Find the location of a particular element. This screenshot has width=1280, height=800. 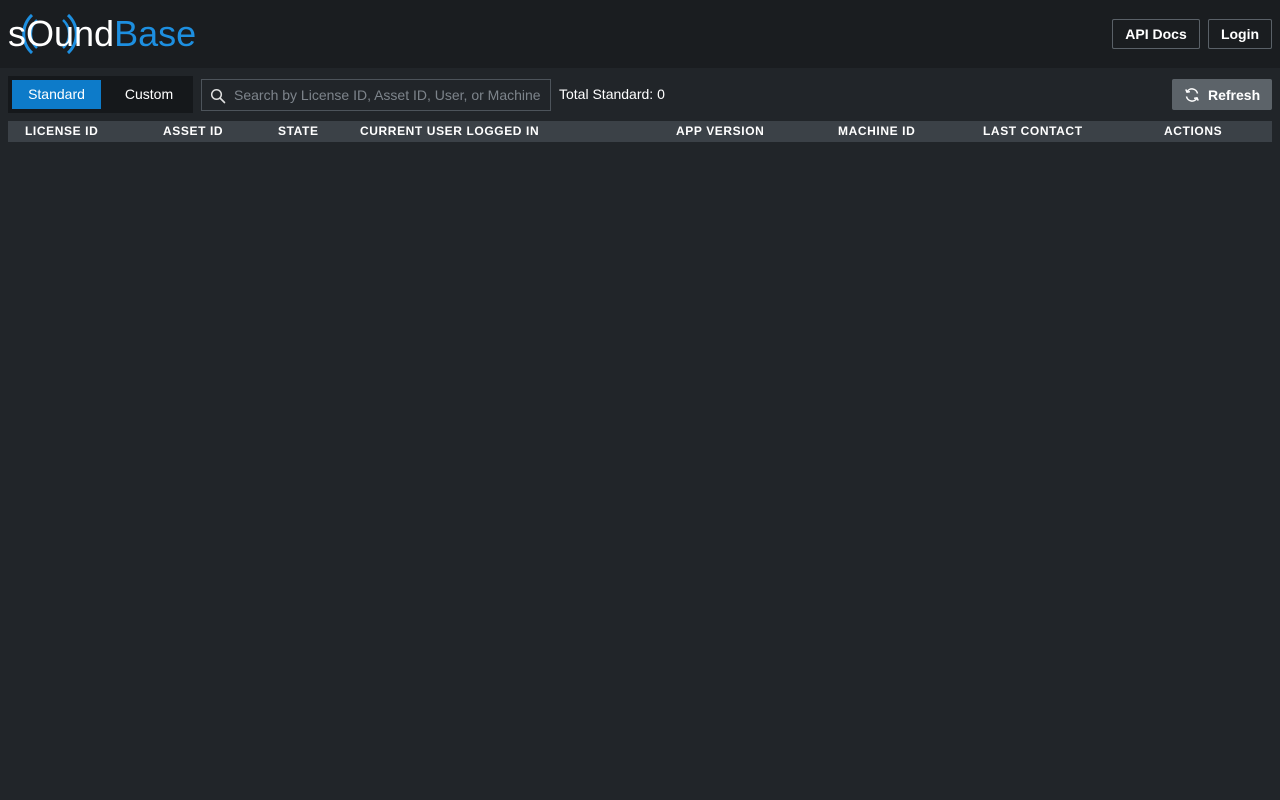

column-header-app-version: APP VERSION is located at coordinates (720, 131).